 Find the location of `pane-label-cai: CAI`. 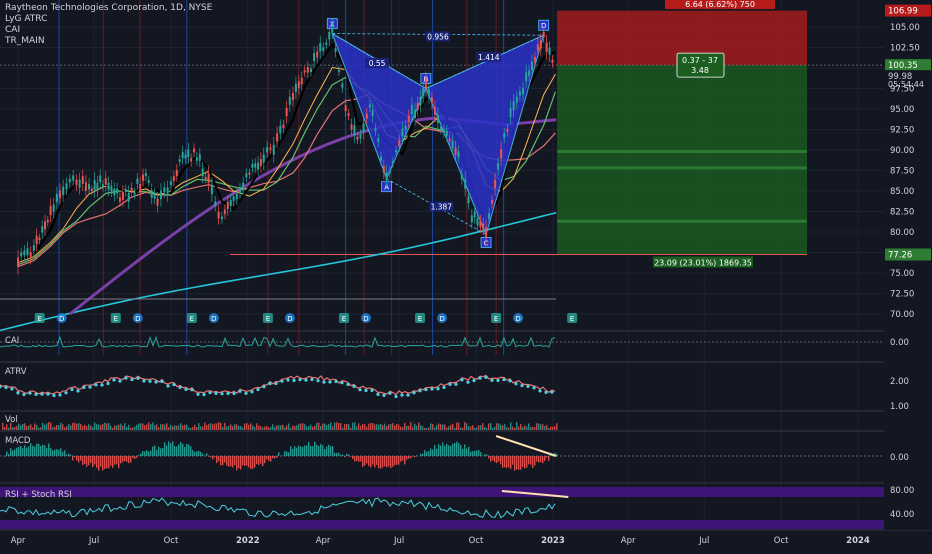

pane-label-cai: CAI is located at coordinates (12, 341).